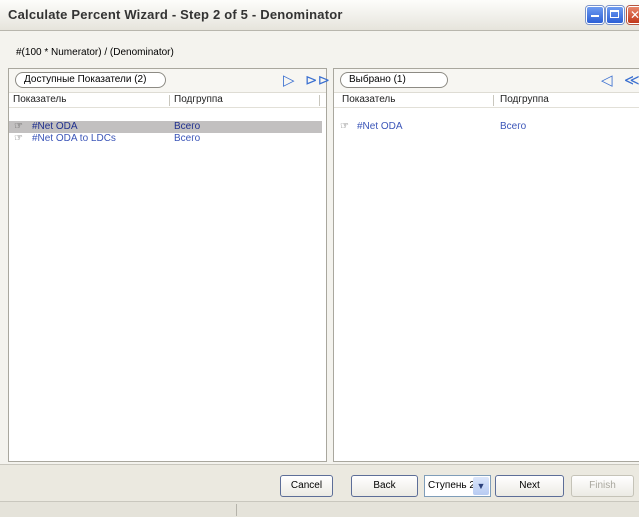 This screenshot has height=517, width=639. Describe the element at coordinates (451, 485) in the screenshot. I see `step-select-value: Ступень 2` at that location.